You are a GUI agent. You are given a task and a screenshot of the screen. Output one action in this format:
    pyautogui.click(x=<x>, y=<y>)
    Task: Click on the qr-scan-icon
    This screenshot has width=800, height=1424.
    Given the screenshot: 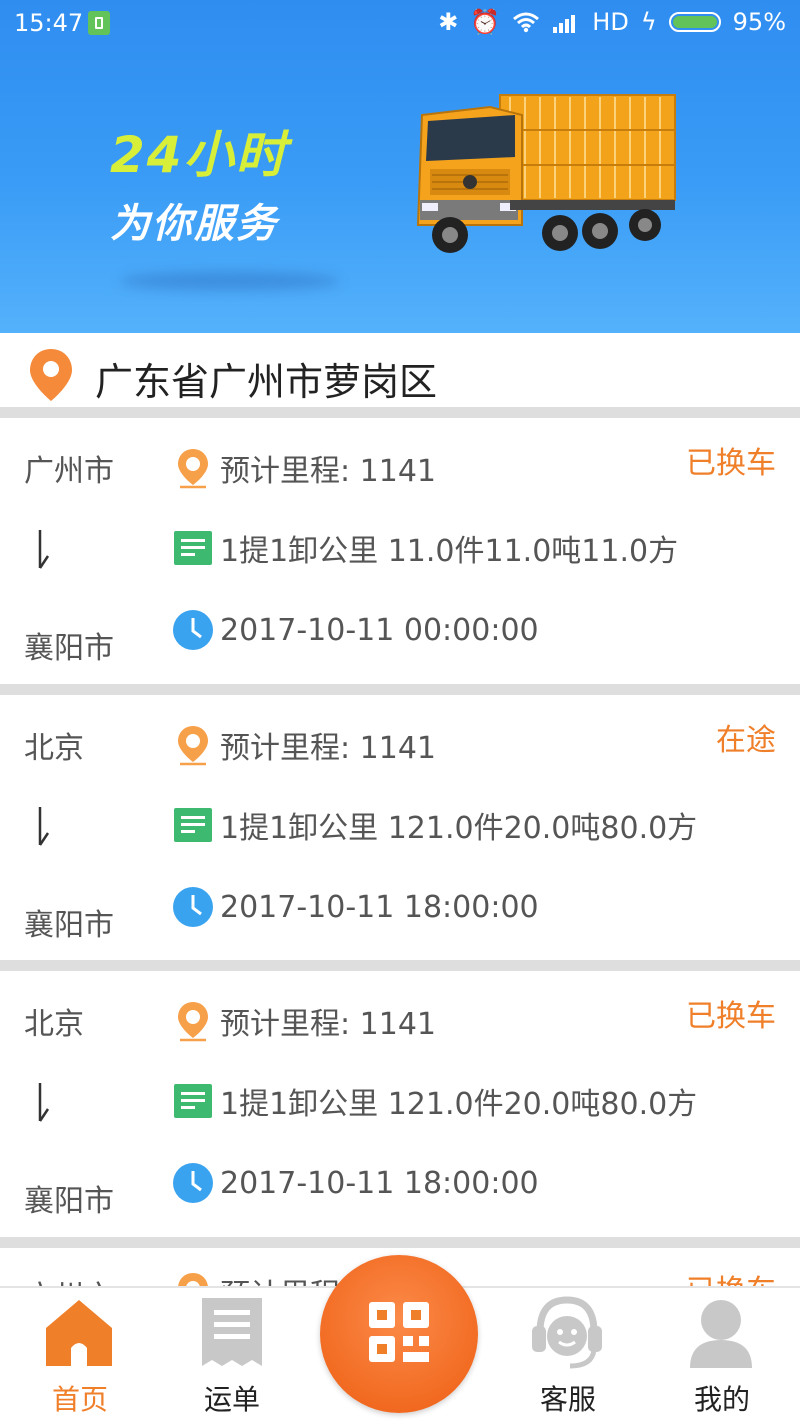 What is the action you would take?
    pyautogui.click(x=399, y=1332)
    